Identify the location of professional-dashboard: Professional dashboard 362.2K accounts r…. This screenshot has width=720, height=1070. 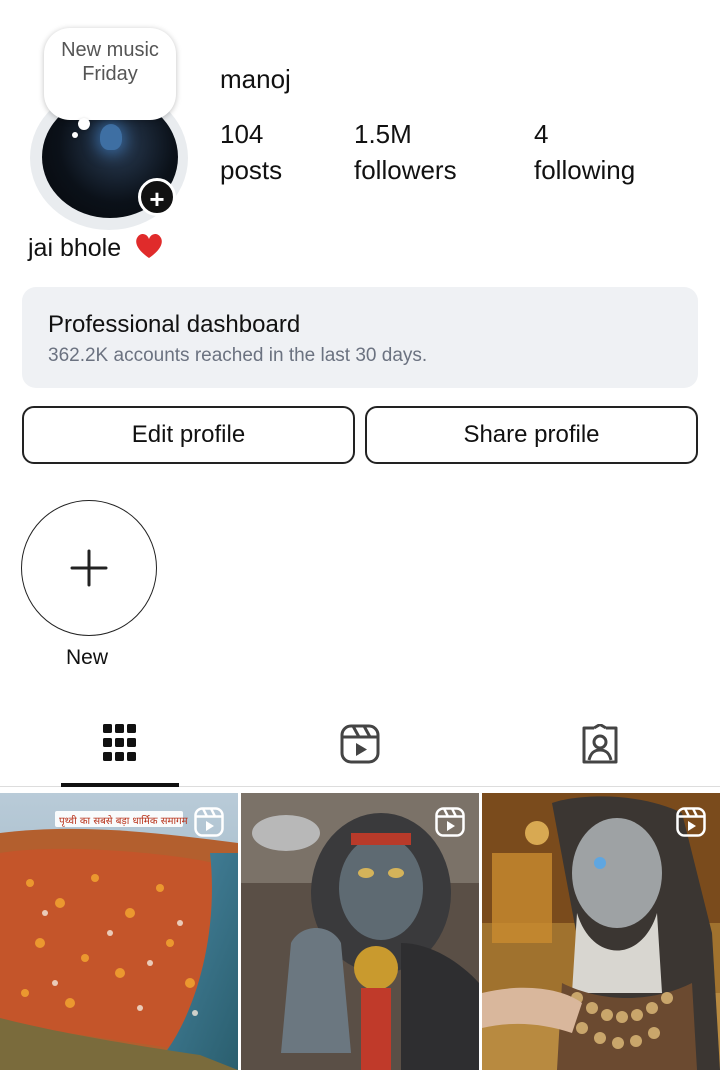
(360, 337).